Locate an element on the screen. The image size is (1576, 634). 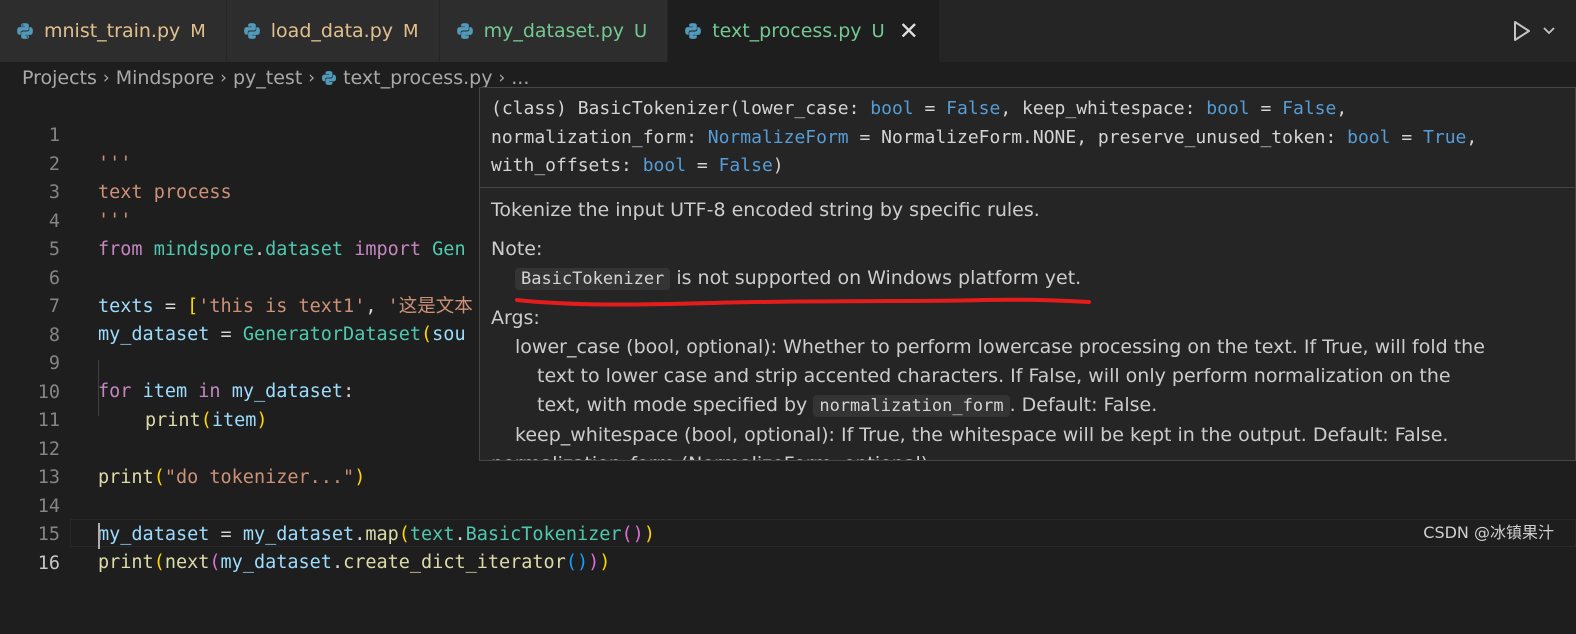
arg-text: . Default: False. is located at coordinates (1083, 404).